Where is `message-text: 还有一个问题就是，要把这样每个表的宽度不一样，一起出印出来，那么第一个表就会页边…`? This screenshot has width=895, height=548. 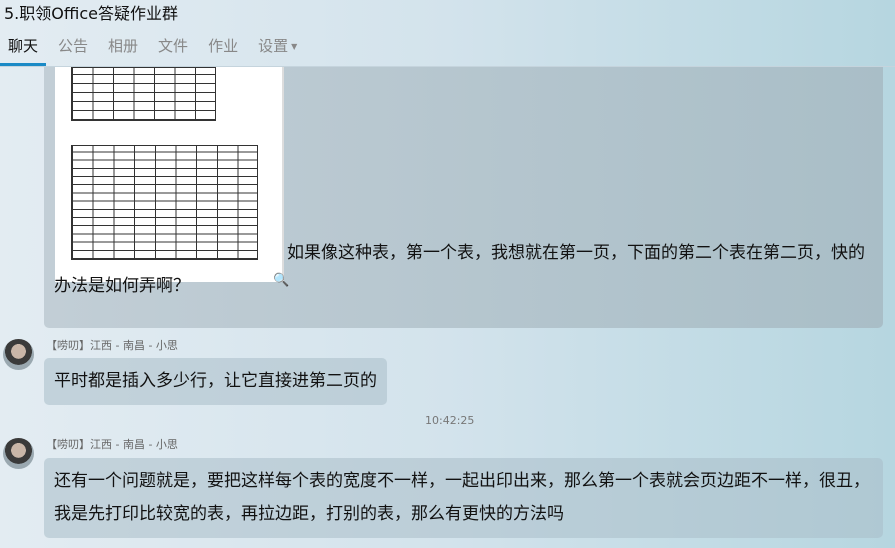 message-text: 还有一个问题就是，要把这样每个表的宽度不一样，一起出印出来，那么第一个表就会页边… is located at coordinates (462, 497).